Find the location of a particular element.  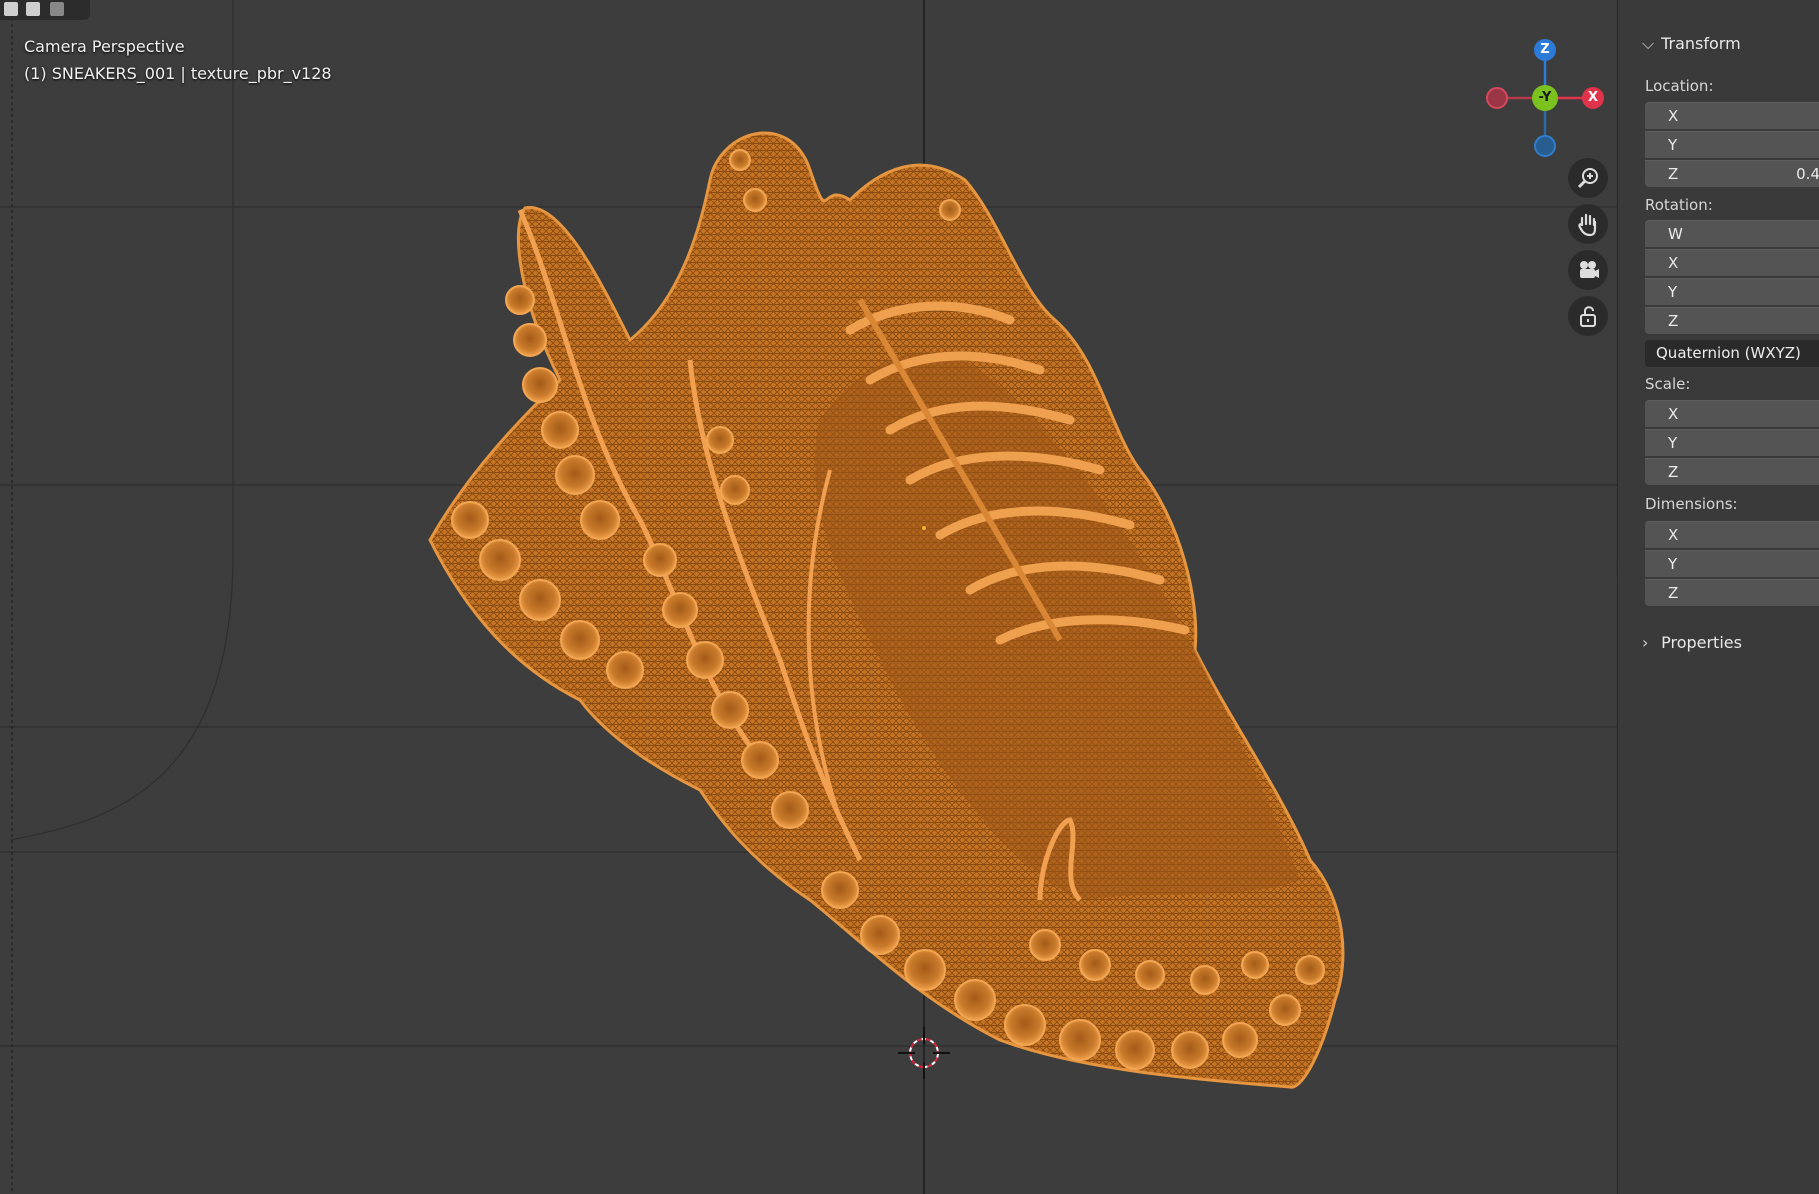

camera-icon is located at coordinates (1589, 269).